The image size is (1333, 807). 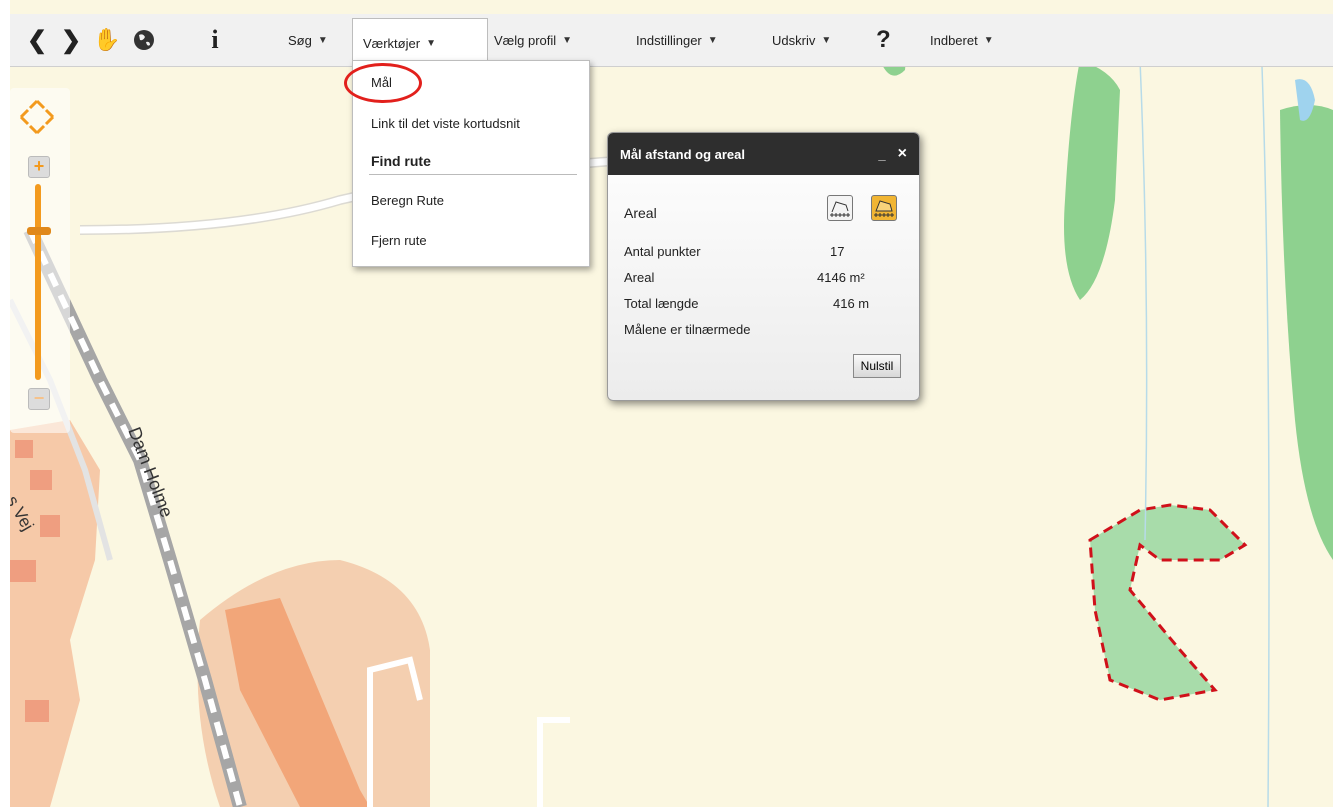 What do you see at coordinates (881, 154) in the screenshot?
I see `minimize-icon: _` at bounding box center [881, 154].